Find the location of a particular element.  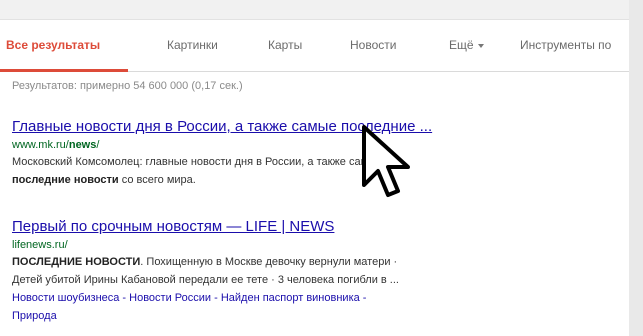

url-bold: news is located at coordinates (82, 145).